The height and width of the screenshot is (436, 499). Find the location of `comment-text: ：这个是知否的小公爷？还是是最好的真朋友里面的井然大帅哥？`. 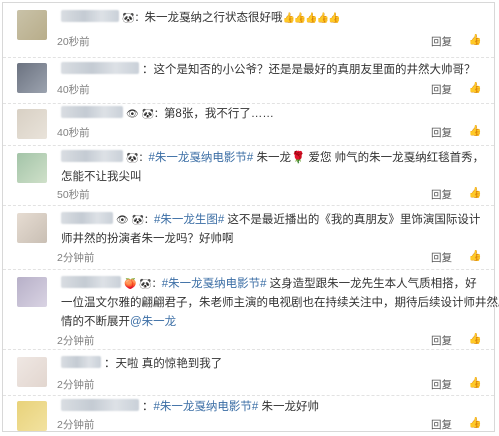

comment-text: ：这个是知否的小公爷？还是是最好的真朋友里面的井然大帅哥？ is located at coordinates (268, 70).